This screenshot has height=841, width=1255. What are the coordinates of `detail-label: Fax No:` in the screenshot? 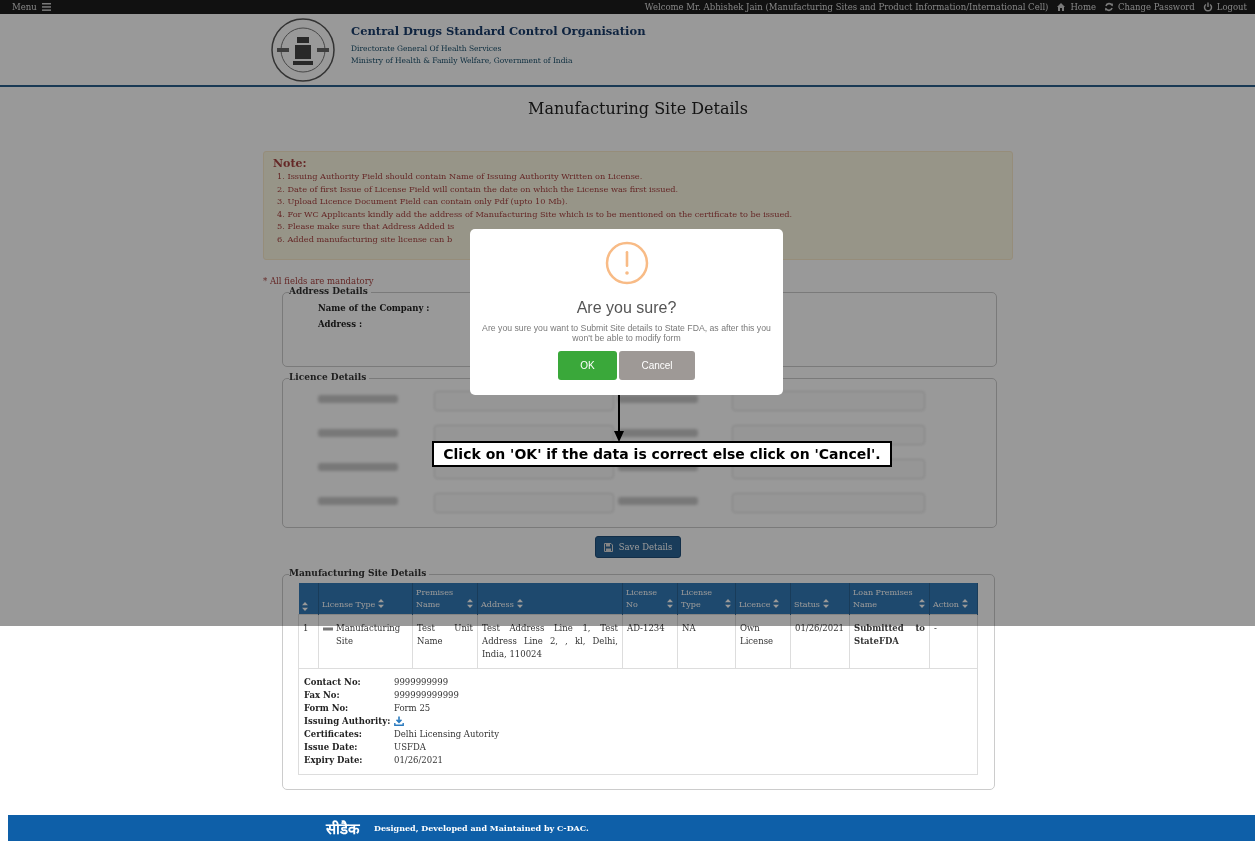 It's located at (322, 695).